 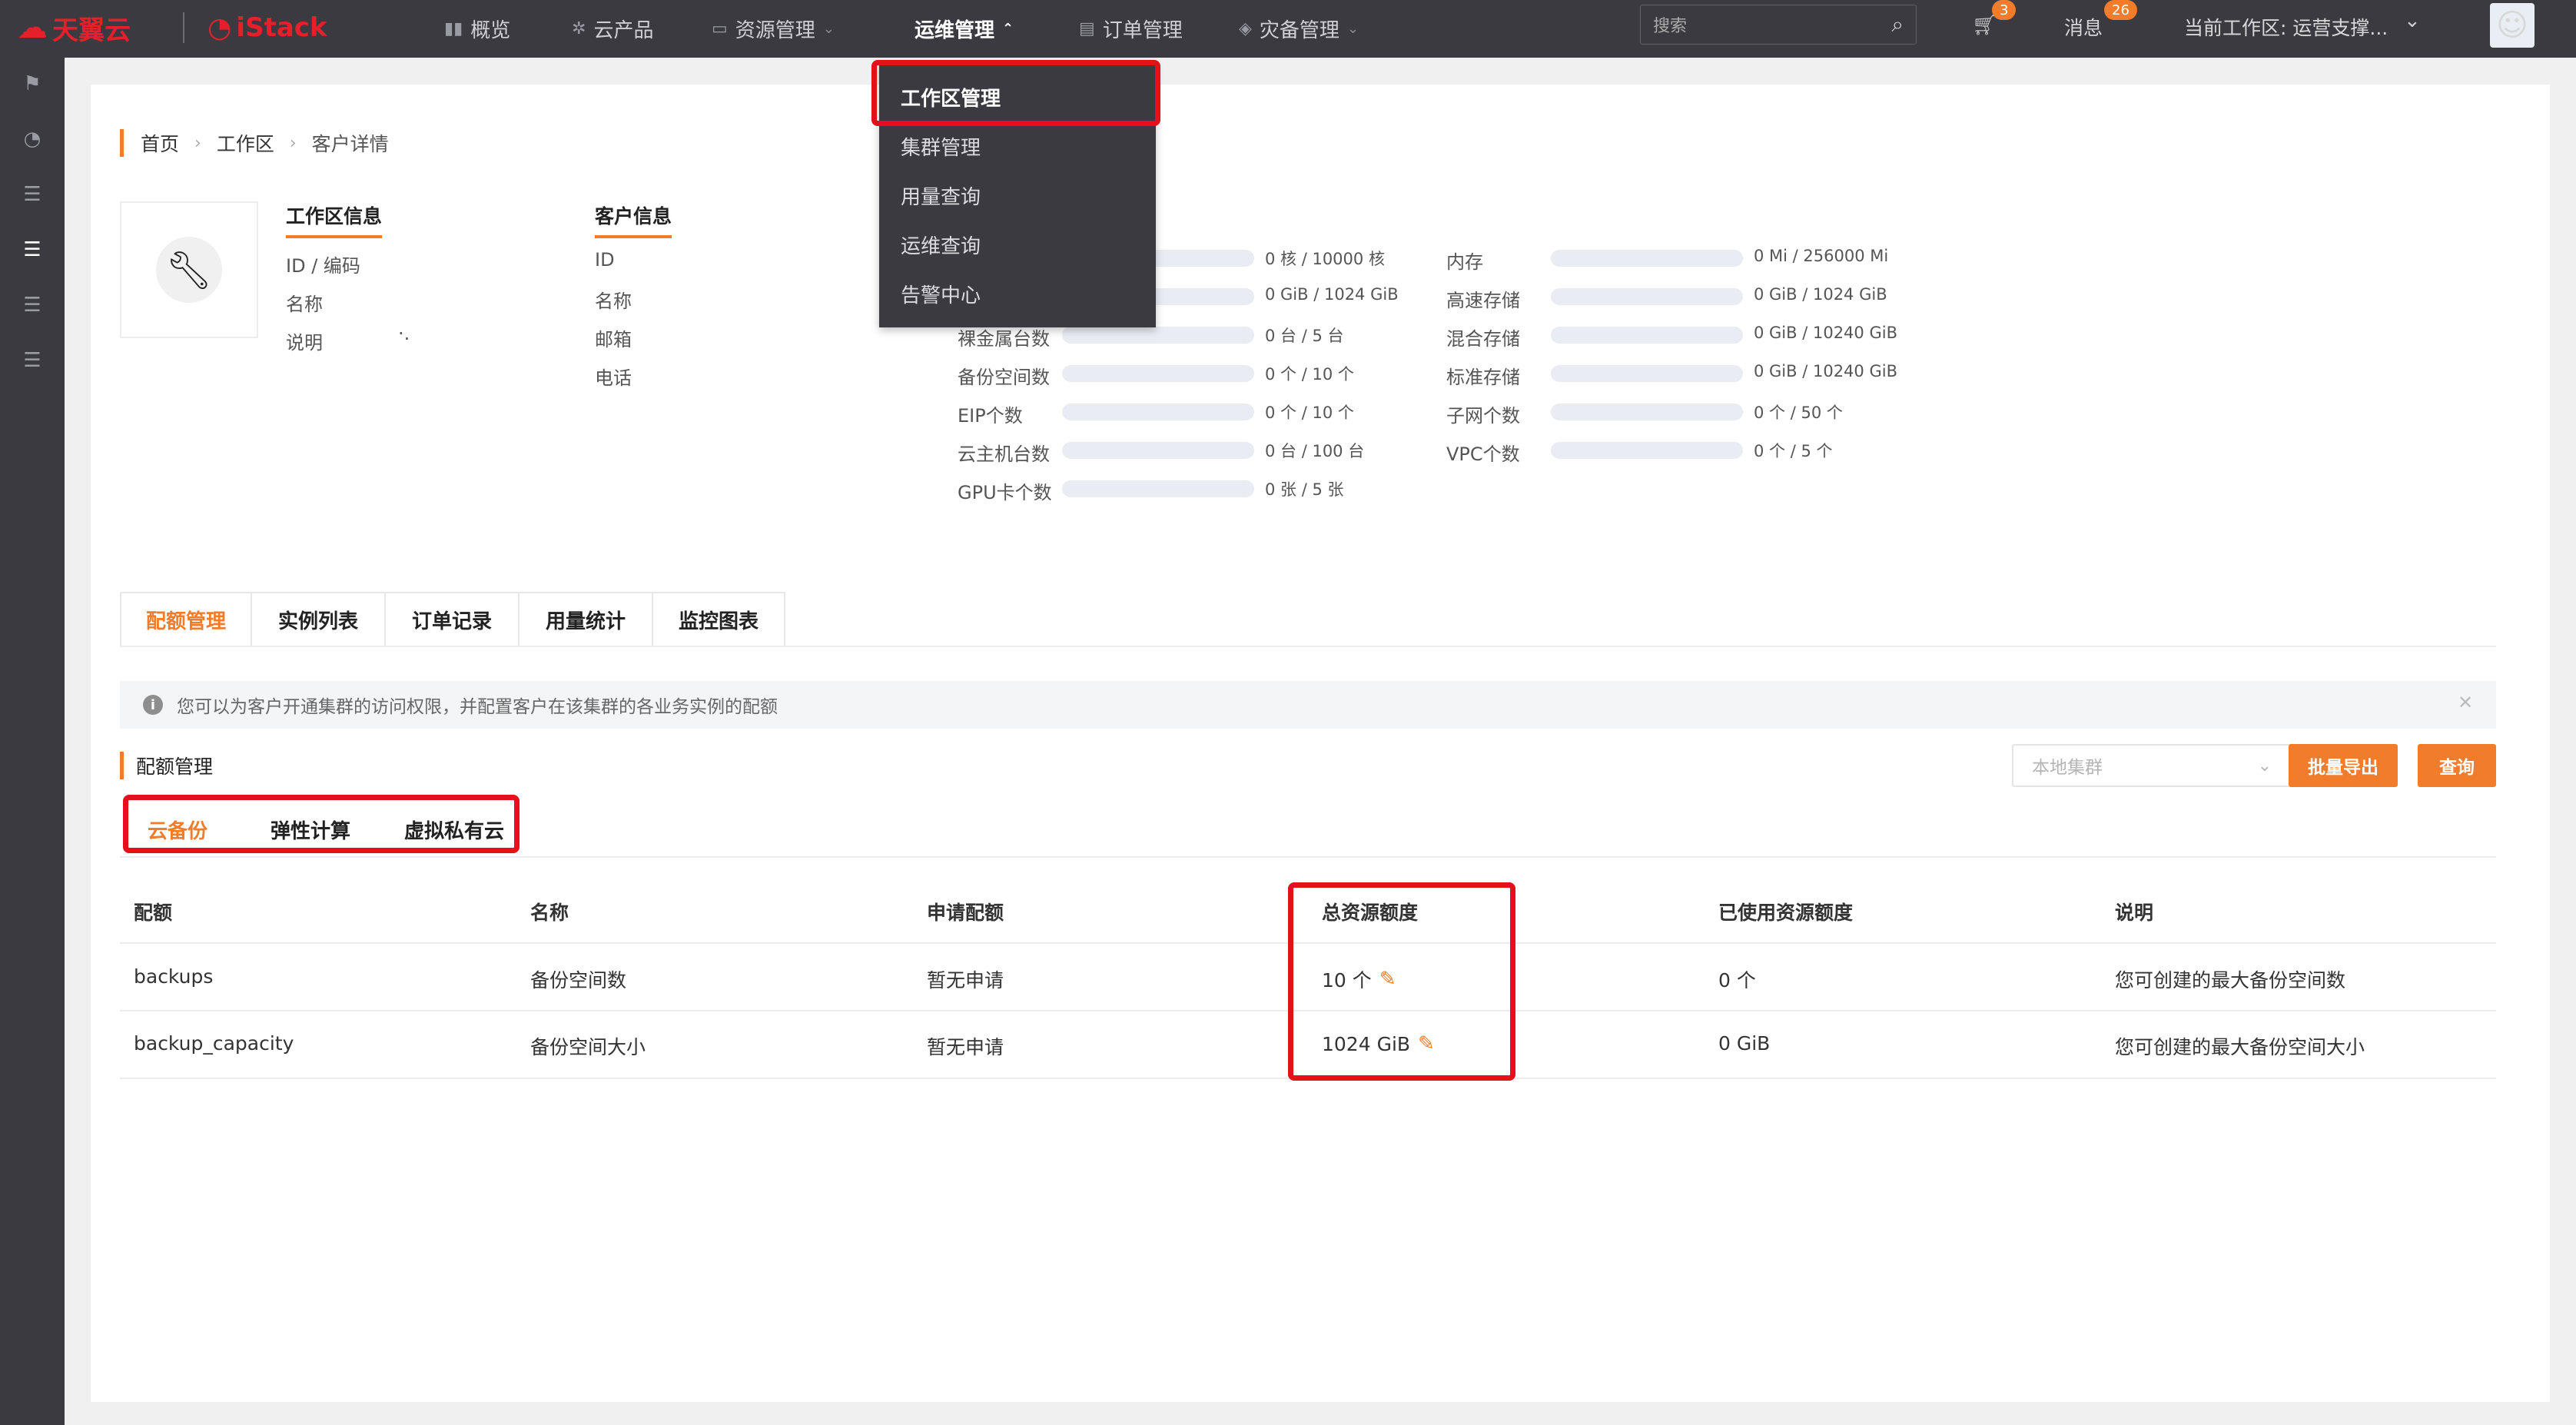 What do you see at coordinates (2067, 768) in the screenshot?
I see `cluster-select-placeholder: 本地集群` at bounding box center [2067, 768].